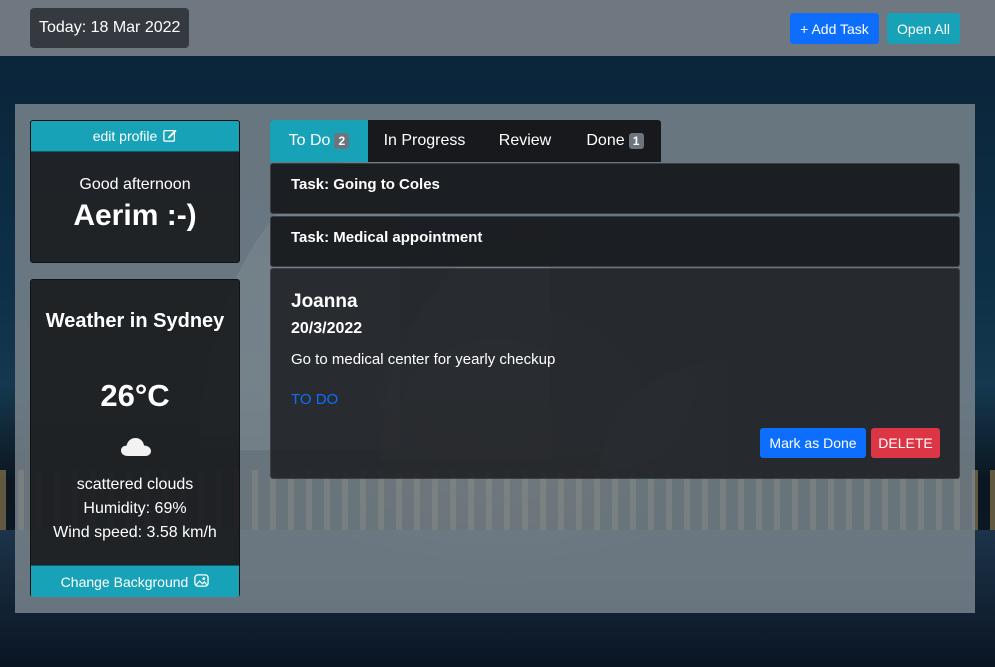 This screenshot has height=667, width=995. I want to click on change-background-button: Change Background, so click(135, 581).